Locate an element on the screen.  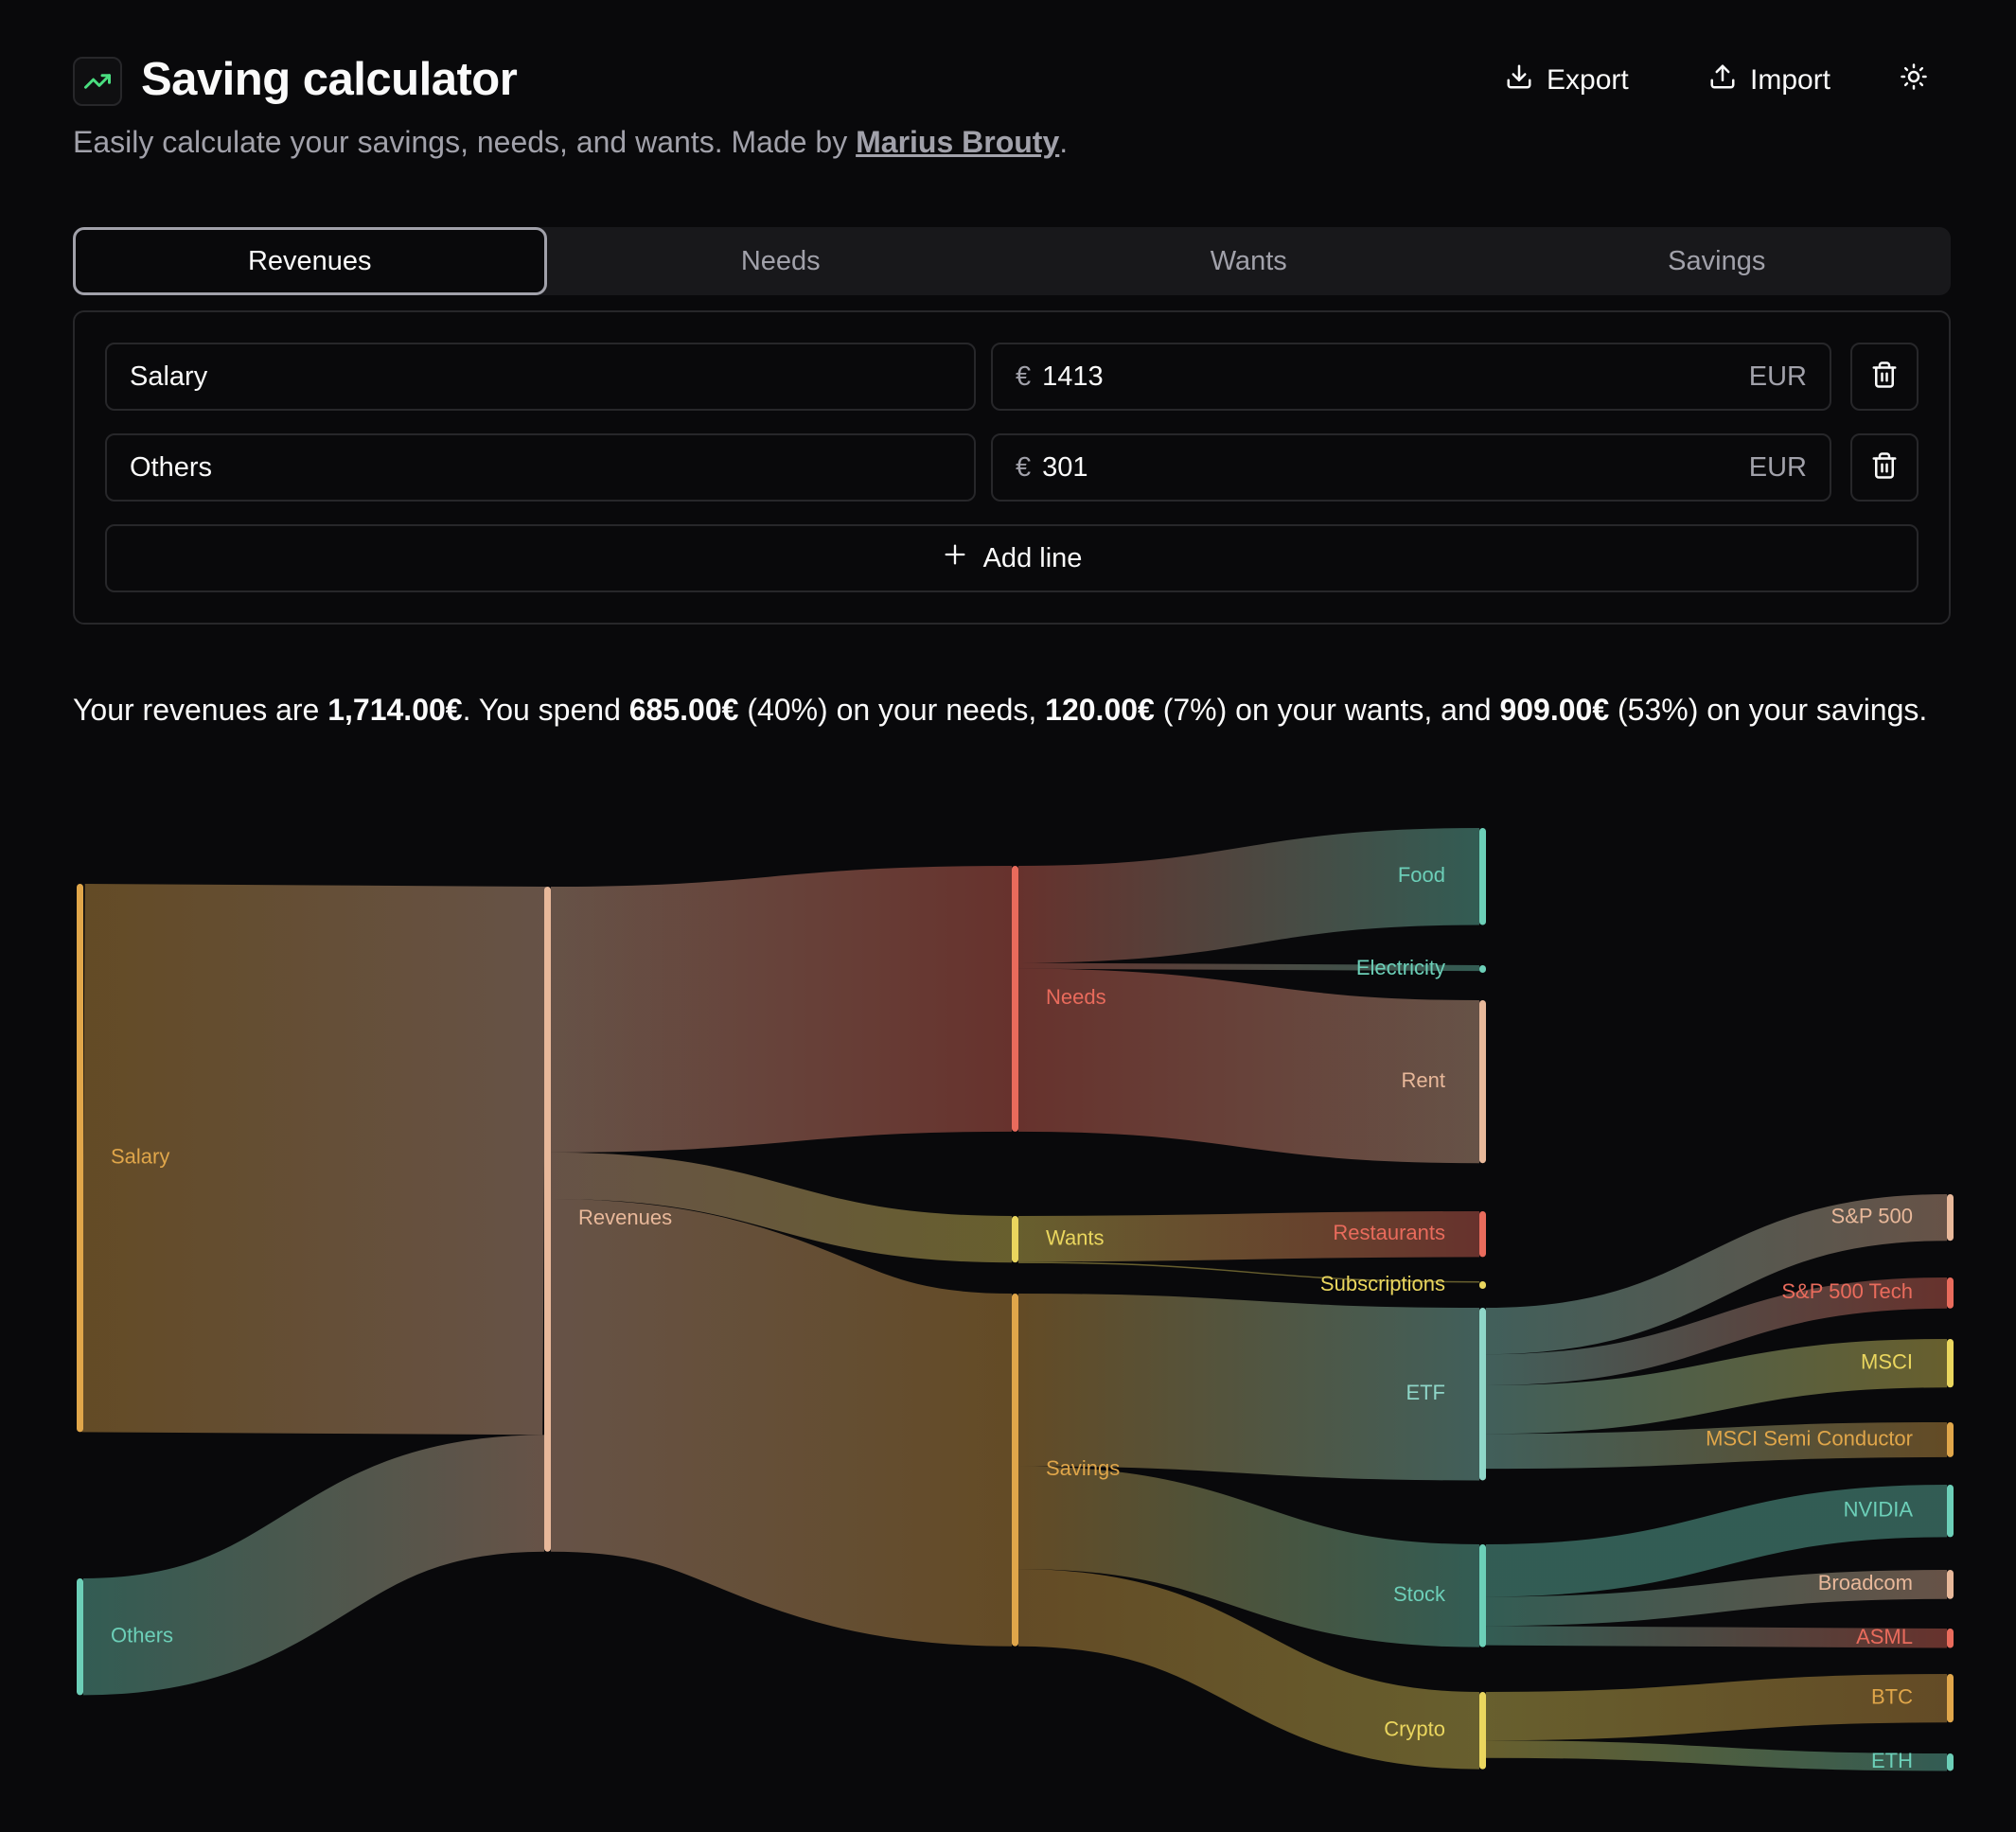
tab-wants: Wants is located at coordinates (1249, 261).